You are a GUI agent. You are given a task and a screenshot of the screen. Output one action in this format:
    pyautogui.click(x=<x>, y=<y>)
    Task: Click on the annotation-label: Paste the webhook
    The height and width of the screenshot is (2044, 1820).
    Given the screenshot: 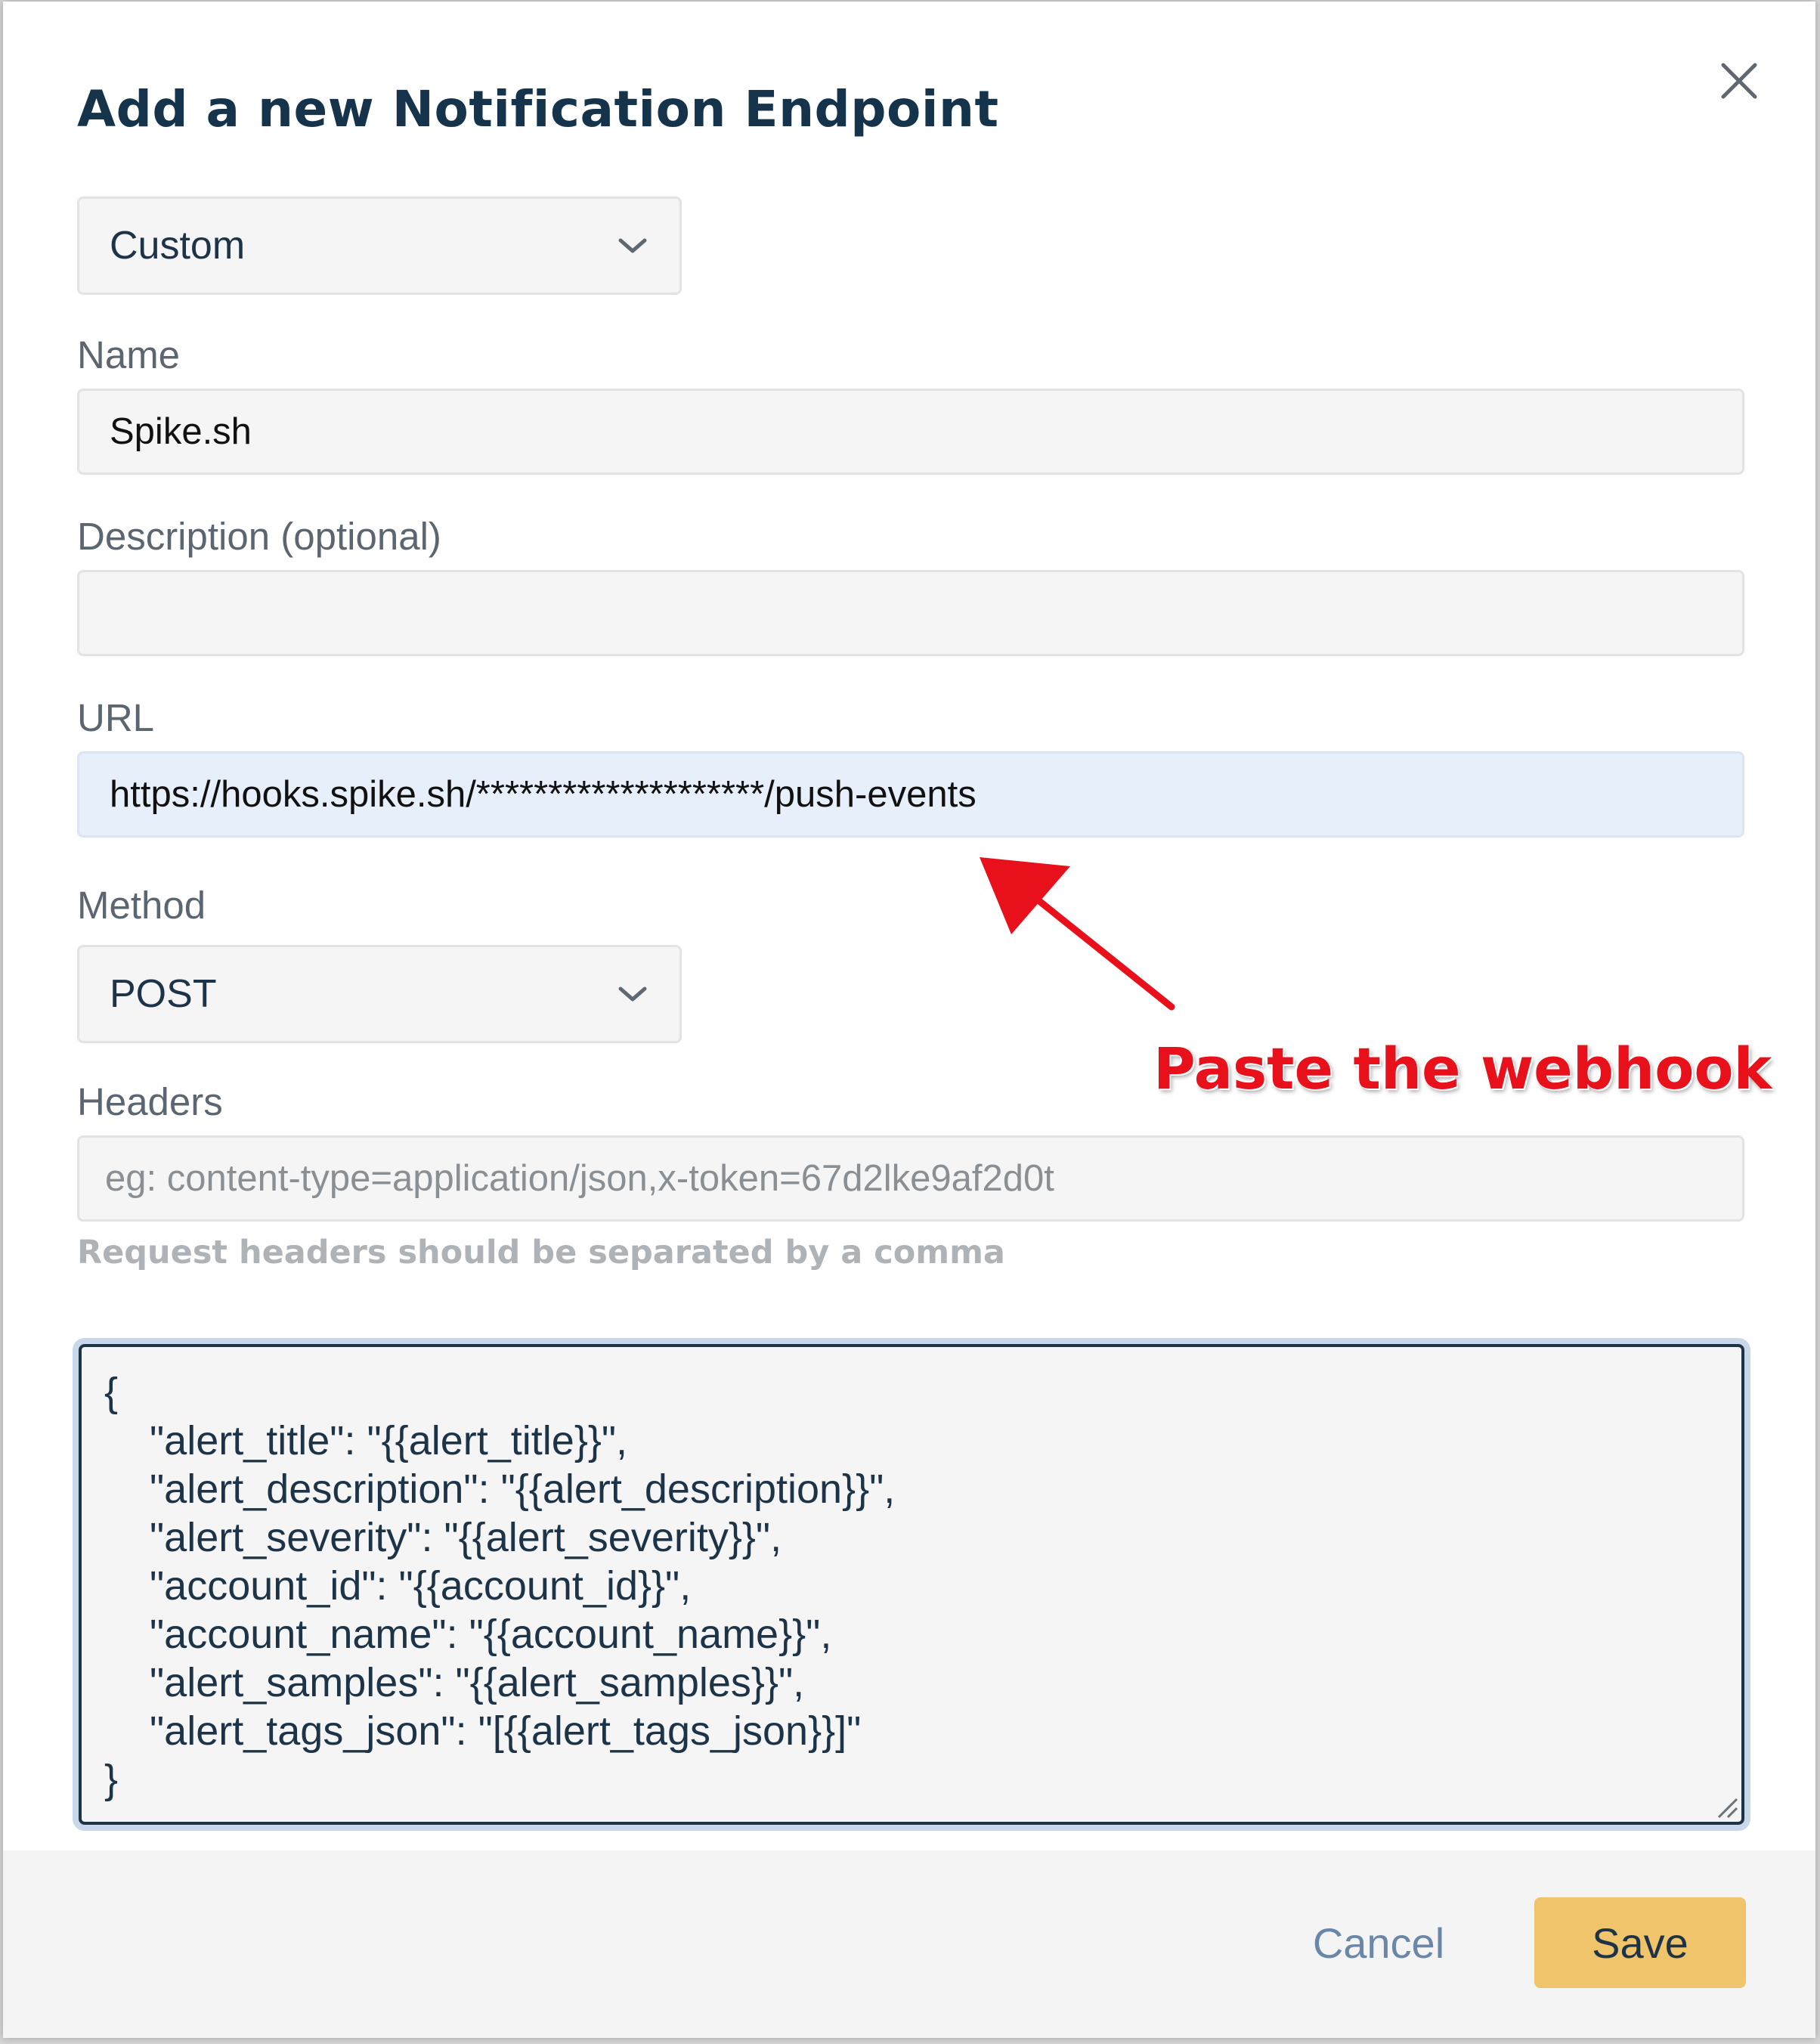 What is the action you would take?
    pyautogui.click(x=1462, y=1068)
    